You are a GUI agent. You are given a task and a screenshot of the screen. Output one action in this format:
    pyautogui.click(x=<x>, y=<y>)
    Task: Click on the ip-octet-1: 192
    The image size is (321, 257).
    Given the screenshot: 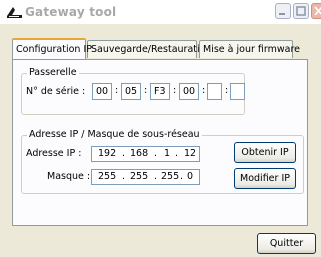 What is the action you would take?
    pyautogui.click(x=107, y=153)
    